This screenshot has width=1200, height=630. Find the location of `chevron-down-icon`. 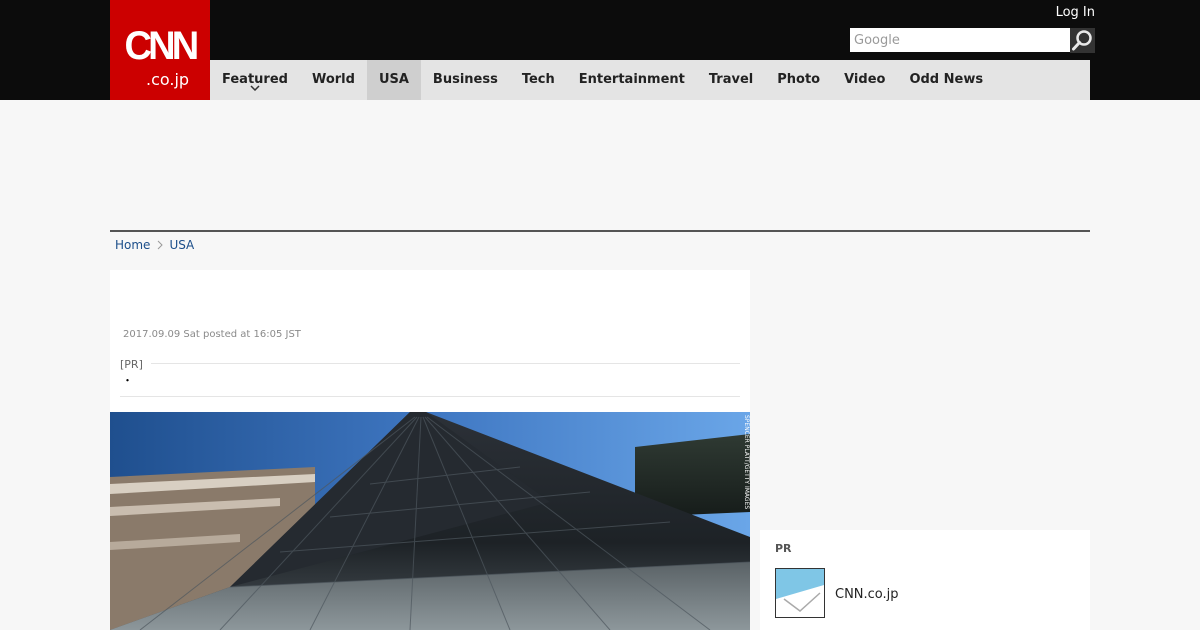

chevron-down-icon is located at coordinates (255, 88).